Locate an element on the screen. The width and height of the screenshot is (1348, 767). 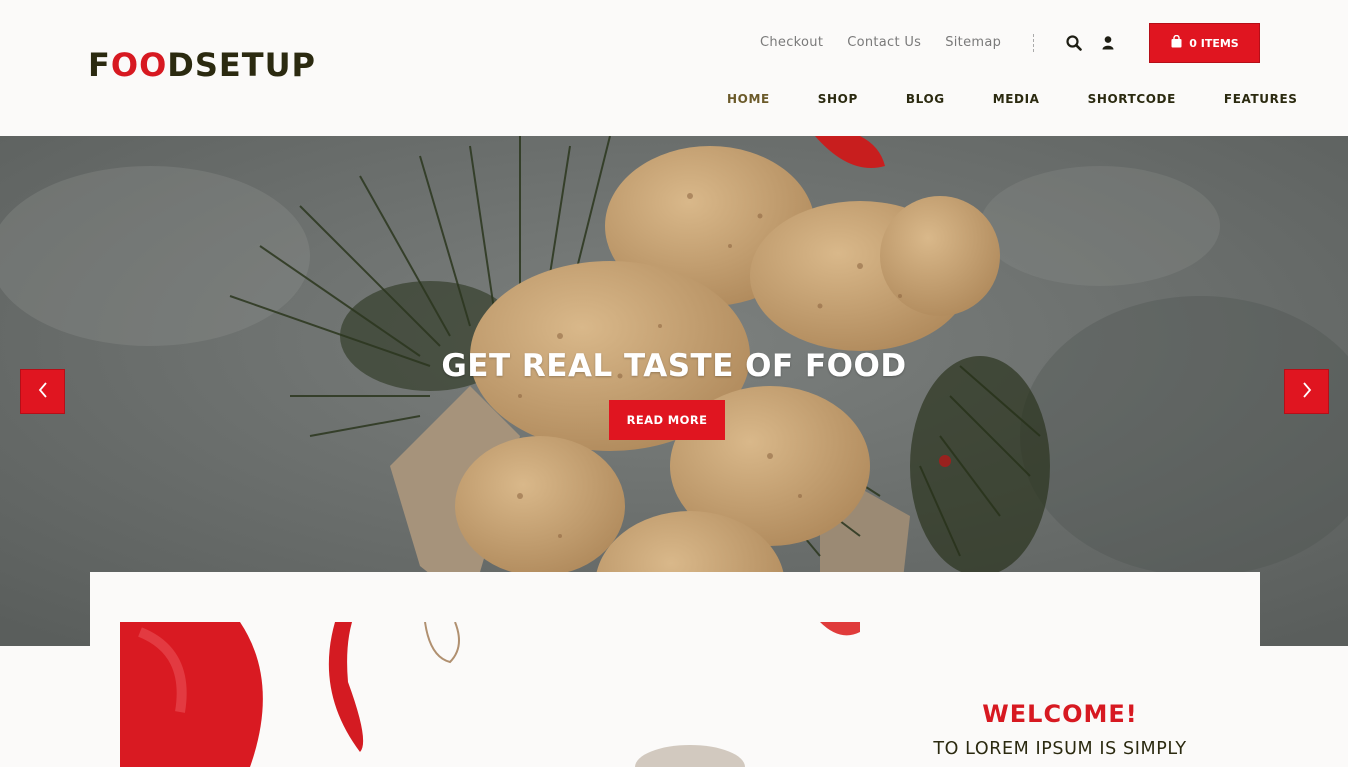
top-links: Checkout Contact Us Sitemap is located at coordinates (880, 42).